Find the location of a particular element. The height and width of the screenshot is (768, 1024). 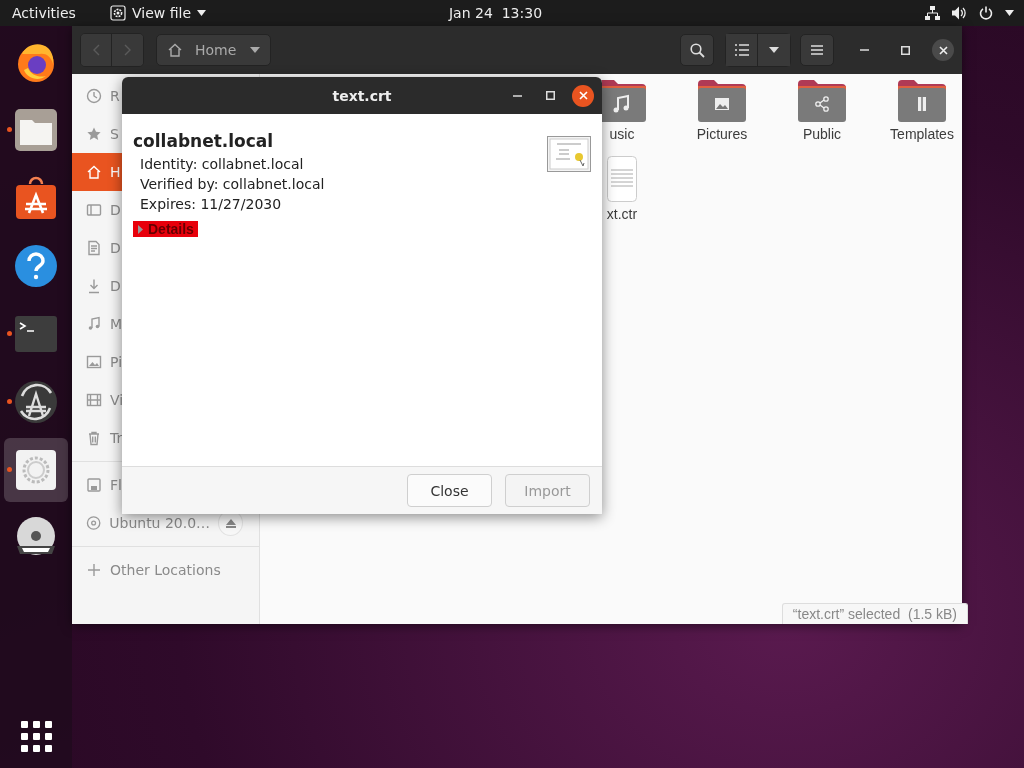

certificate-field: Verified by: collabnet.local is located at coordinates (365, 184).